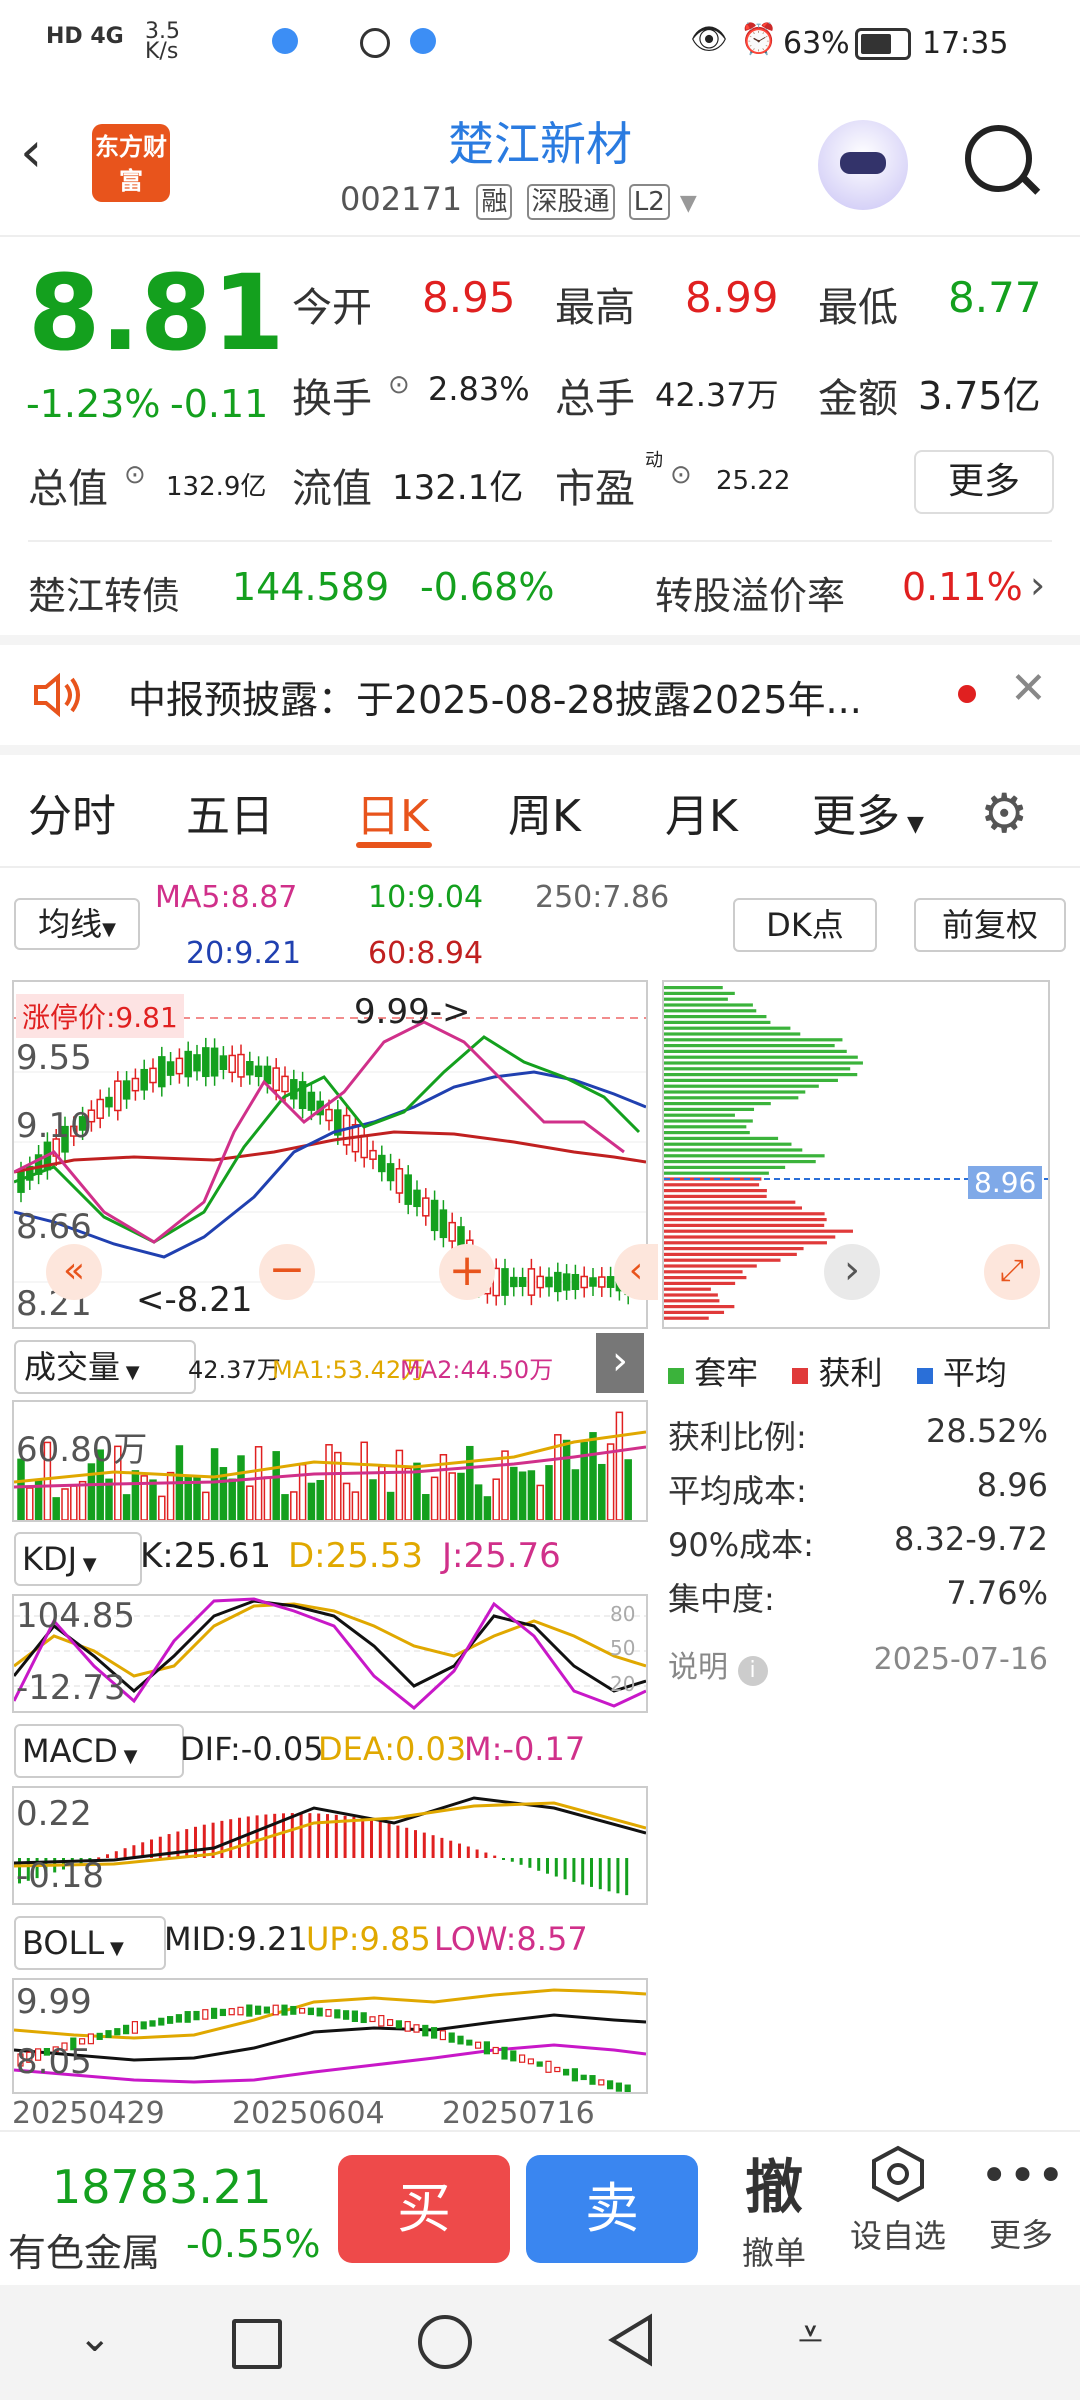  What do you see at coordinates (424, 2209) in the screenshot?
I see `buy-button: 买` at bounding box center [424, 2209].